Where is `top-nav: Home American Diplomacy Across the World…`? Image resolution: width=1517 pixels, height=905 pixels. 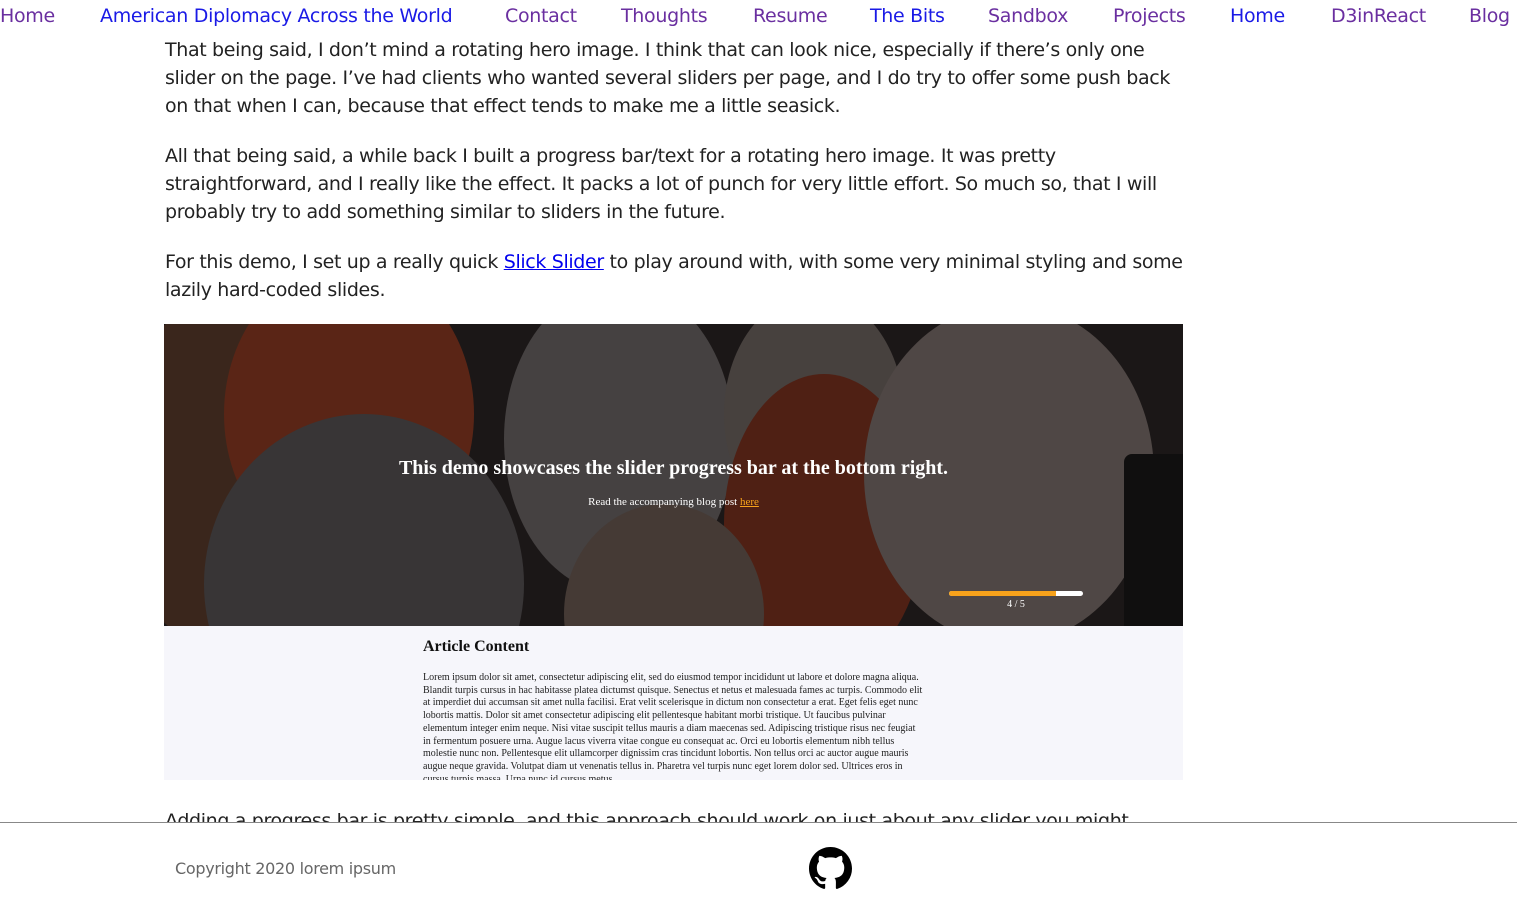
top-nav: Home American Diplomacy Across the World… is located at coordinates (758, 18).